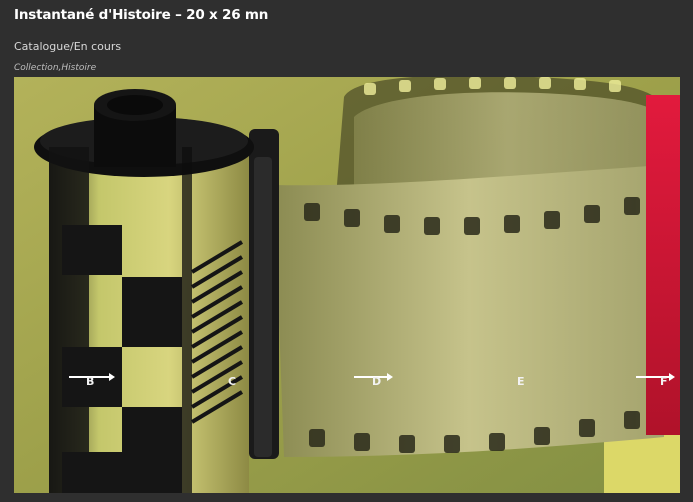  I want to click on marker-f-label: F, so click(664, 381).